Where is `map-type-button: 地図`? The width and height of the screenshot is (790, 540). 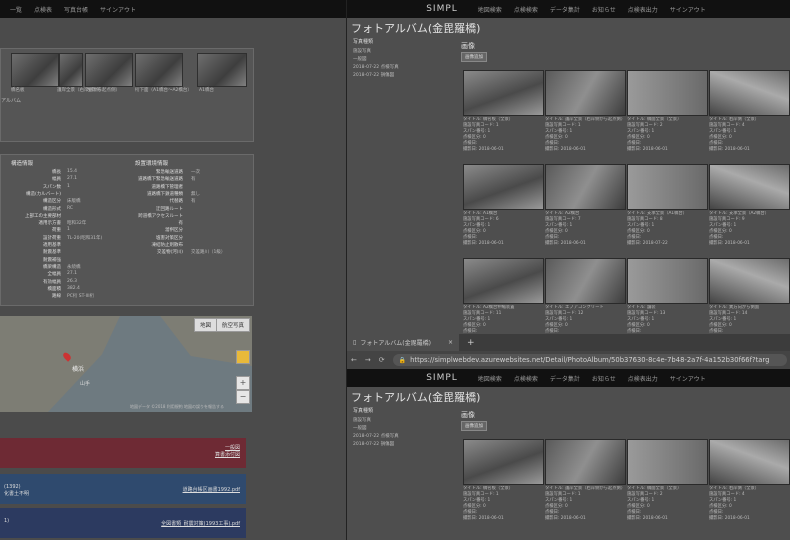 map-type-button: 地図 is located at coordinates (206, 325).